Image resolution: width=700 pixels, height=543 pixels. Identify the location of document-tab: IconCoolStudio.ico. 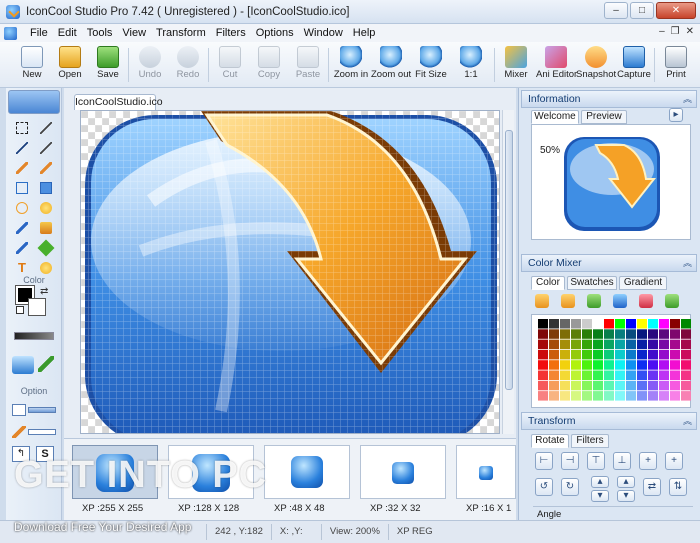
(118, 102).